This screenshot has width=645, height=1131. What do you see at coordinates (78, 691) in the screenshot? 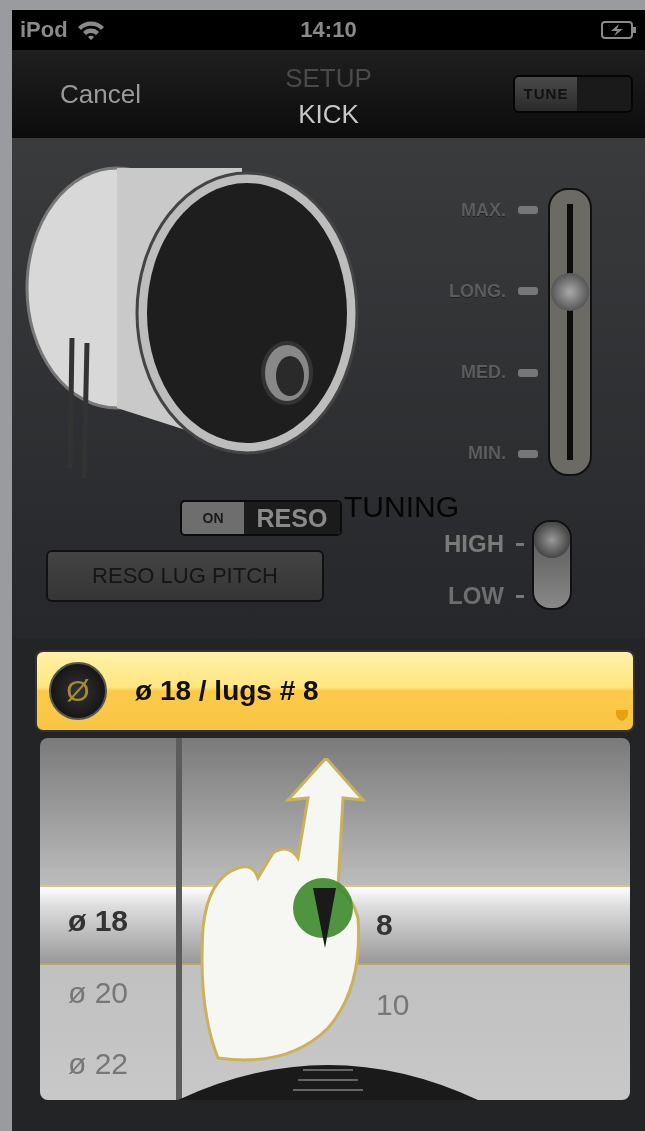
I see `diameter-button: Ø` at bounding box center [78, 691].